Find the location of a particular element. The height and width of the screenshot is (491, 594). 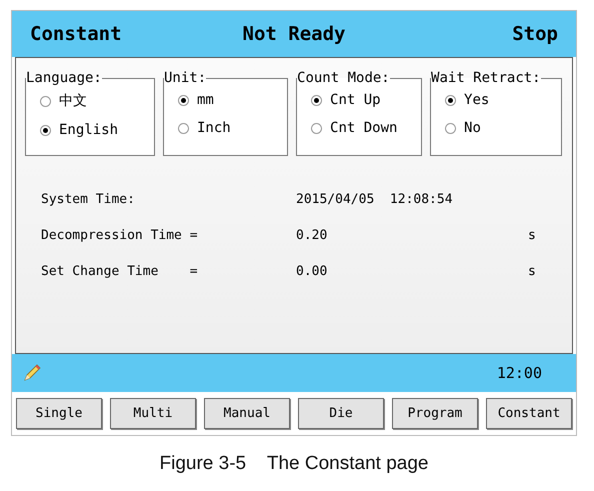

nav-button: Program is located at coordinates (435, 413).